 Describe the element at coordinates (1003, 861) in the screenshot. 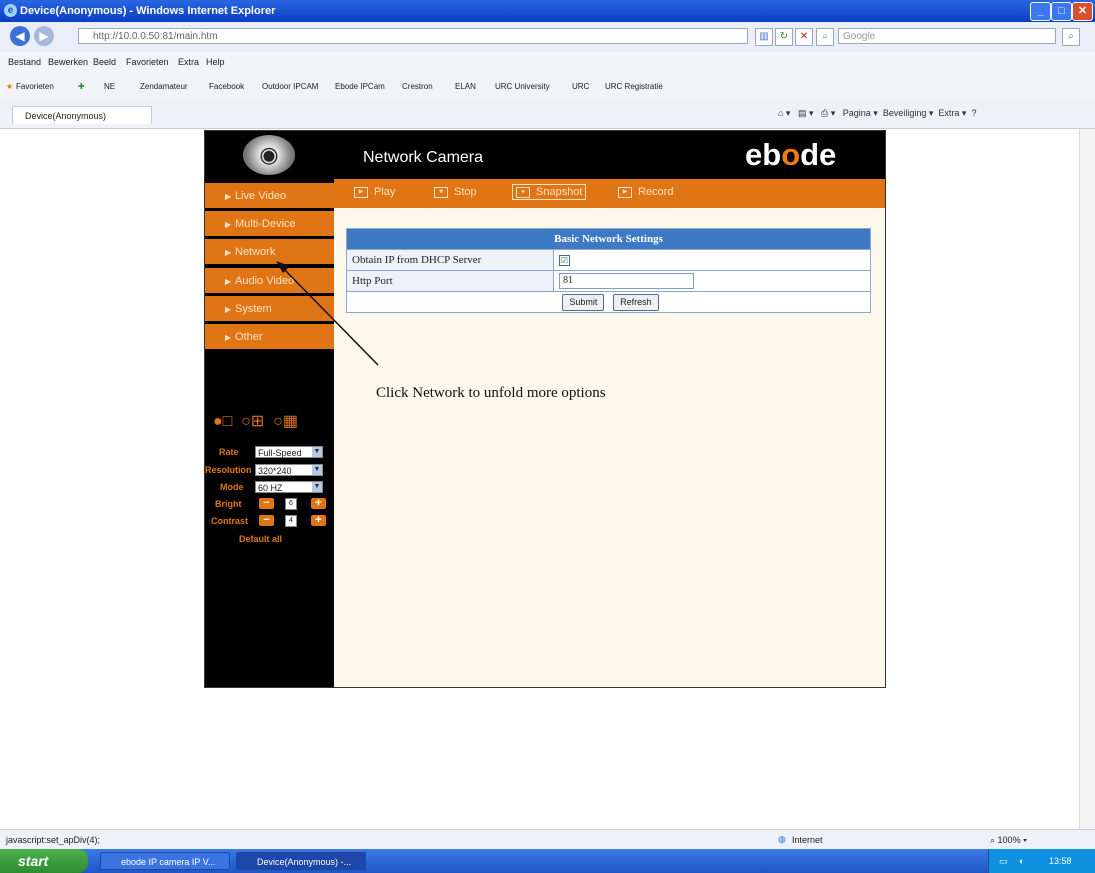

I see `network-icon: ▭` at that location.